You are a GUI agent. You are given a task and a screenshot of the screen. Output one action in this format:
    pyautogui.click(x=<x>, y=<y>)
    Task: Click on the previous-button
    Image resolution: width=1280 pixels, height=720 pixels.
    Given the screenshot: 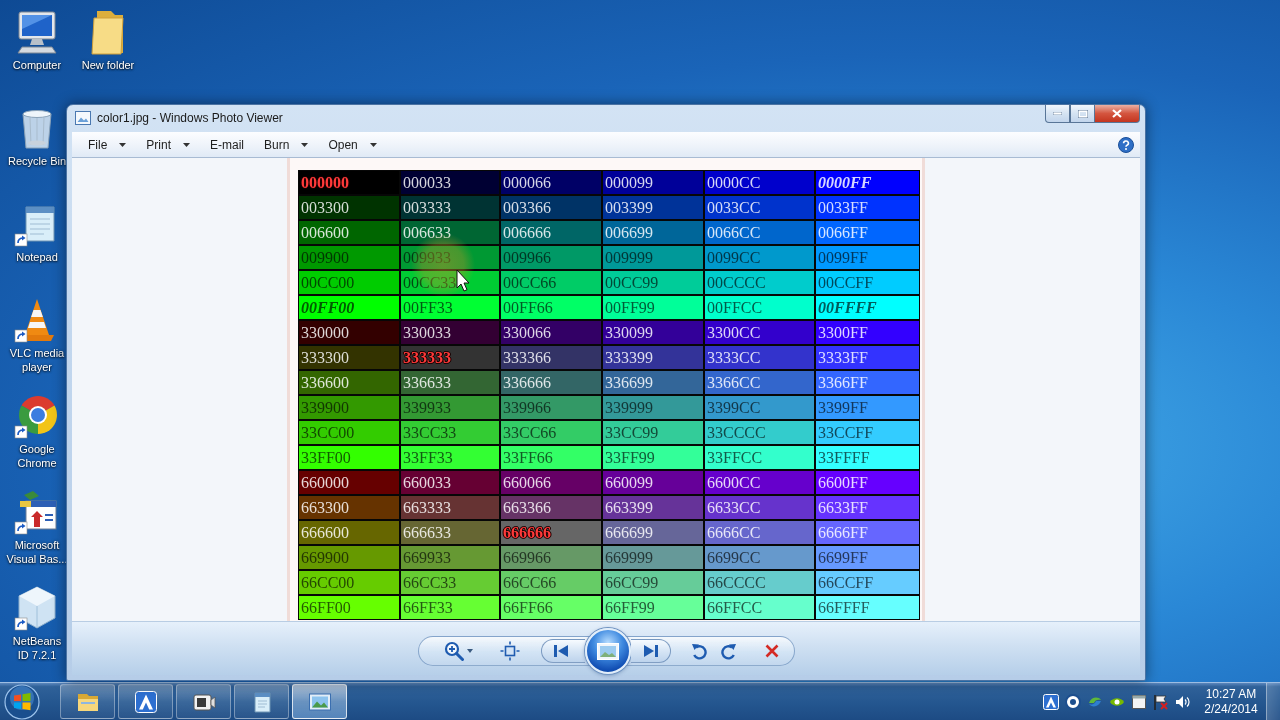 What is the action you would take?
    pyautogui.click(x=562, y=651)
    